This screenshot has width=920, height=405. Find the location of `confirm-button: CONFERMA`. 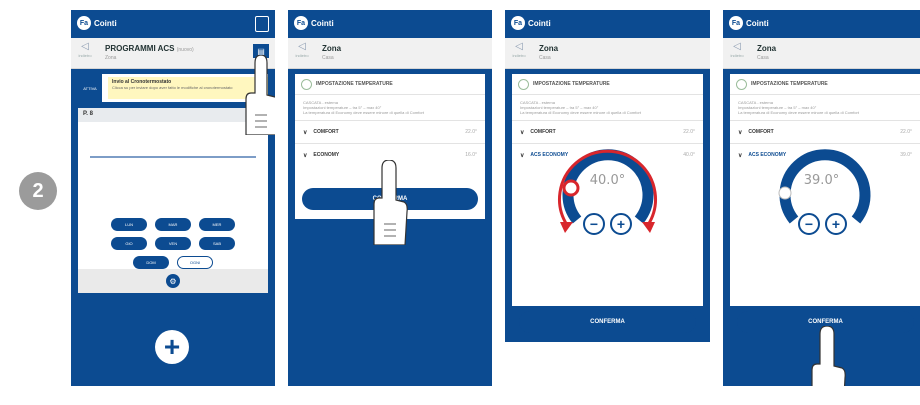

confirm-button: CONFERMA is located at coordinates (607, 322).